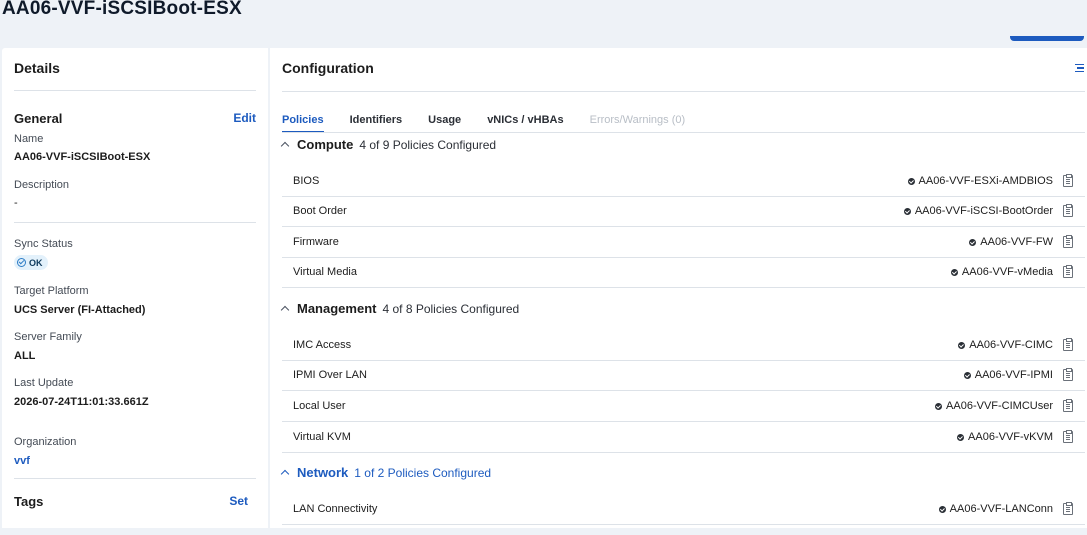 The width and height of the screenshot is (1087, 535). I want to click on policy-row-imc-access: IMC Access AA06-VVF-CIMC, so click(683, 346).